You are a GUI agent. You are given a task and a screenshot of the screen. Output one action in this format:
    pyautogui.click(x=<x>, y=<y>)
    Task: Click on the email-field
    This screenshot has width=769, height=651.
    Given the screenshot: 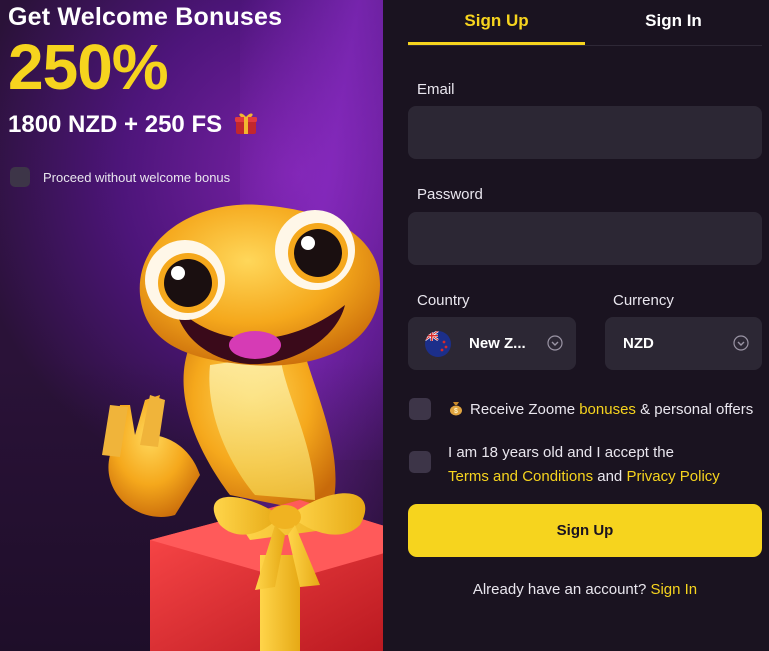 What is the action you would take?
    pyautogui.click(x=585, y=132)
    